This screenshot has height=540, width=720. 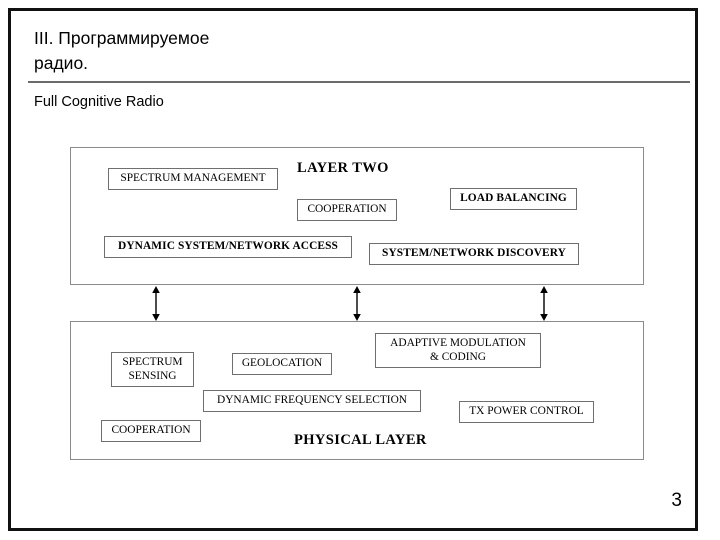 What do you see at coordinates (193, 179) in the screenshot?
I see `diagram-node: SPECTRUM MANAGEMENT` at bounding box center [193, 179].